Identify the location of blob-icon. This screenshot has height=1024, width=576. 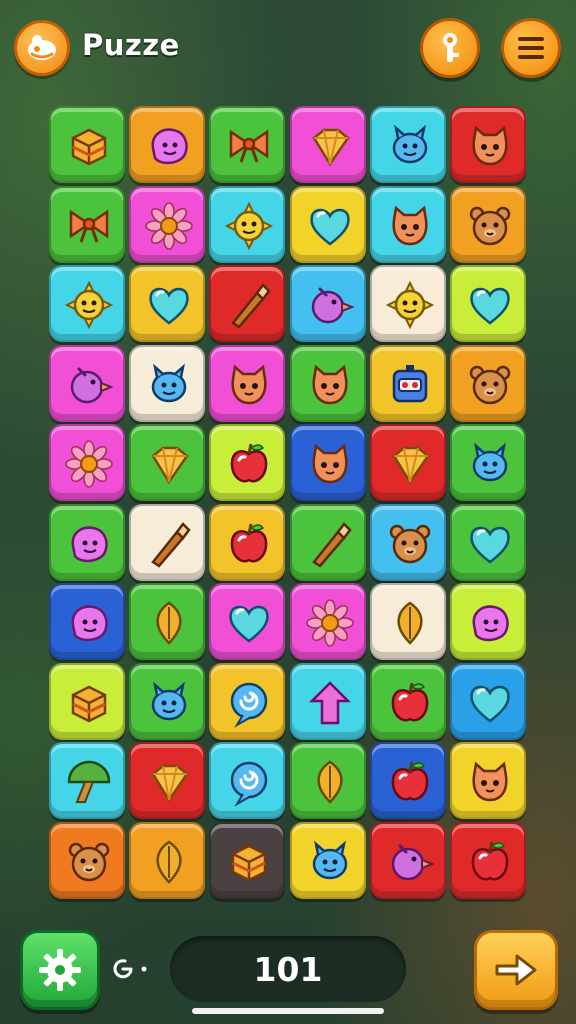
(89, 623).